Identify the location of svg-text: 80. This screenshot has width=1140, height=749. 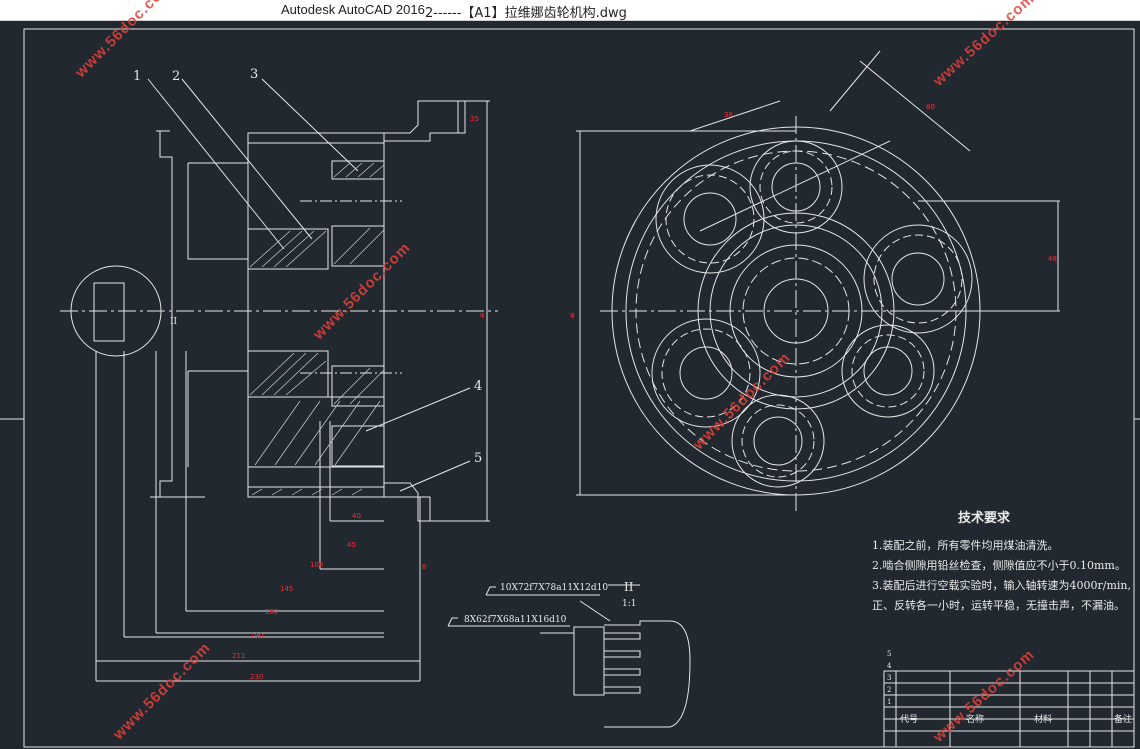
(930, 107).